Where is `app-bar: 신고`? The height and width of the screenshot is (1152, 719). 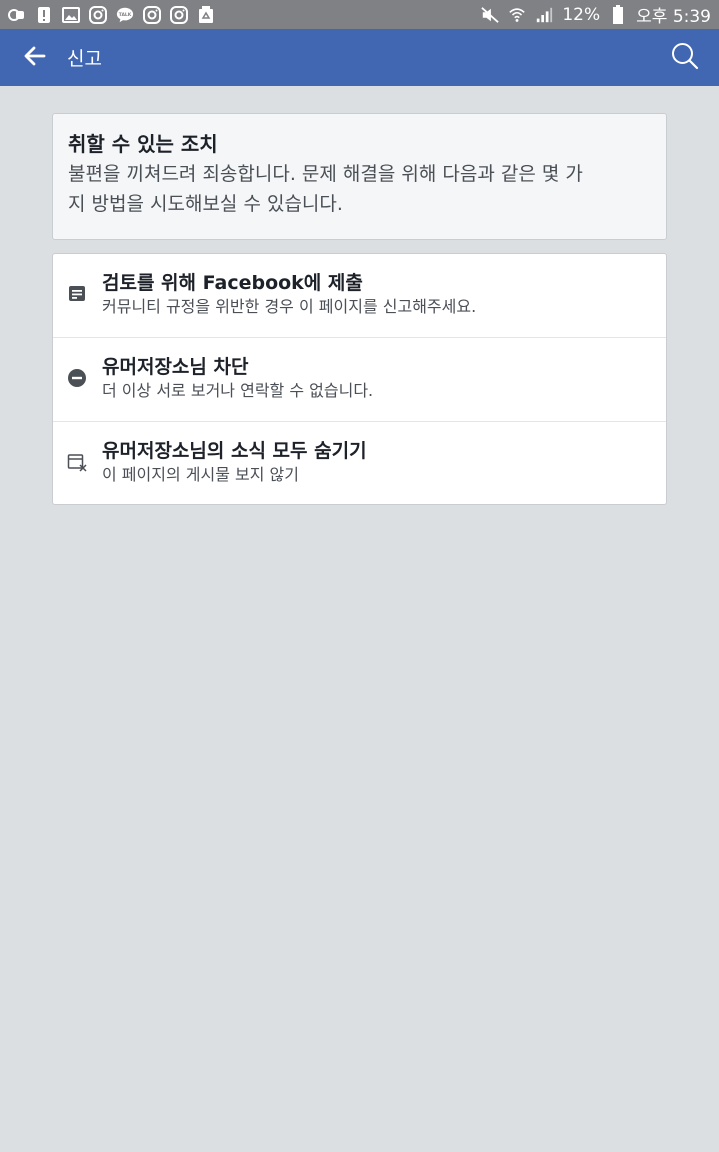 app-bar: 신고 is located at coordinates (359, 57).